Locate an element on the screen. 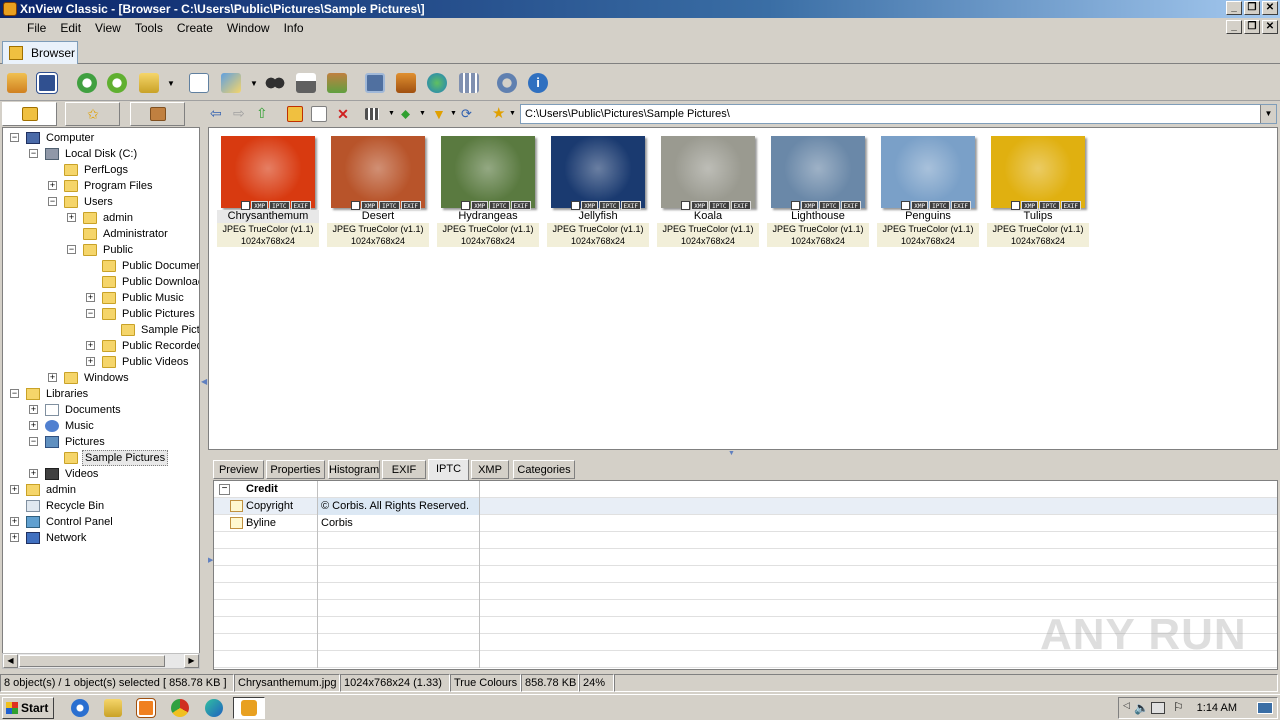  tree-horizontal-scrollbar: ◀ ▶ is located at coordinates (101, 661).